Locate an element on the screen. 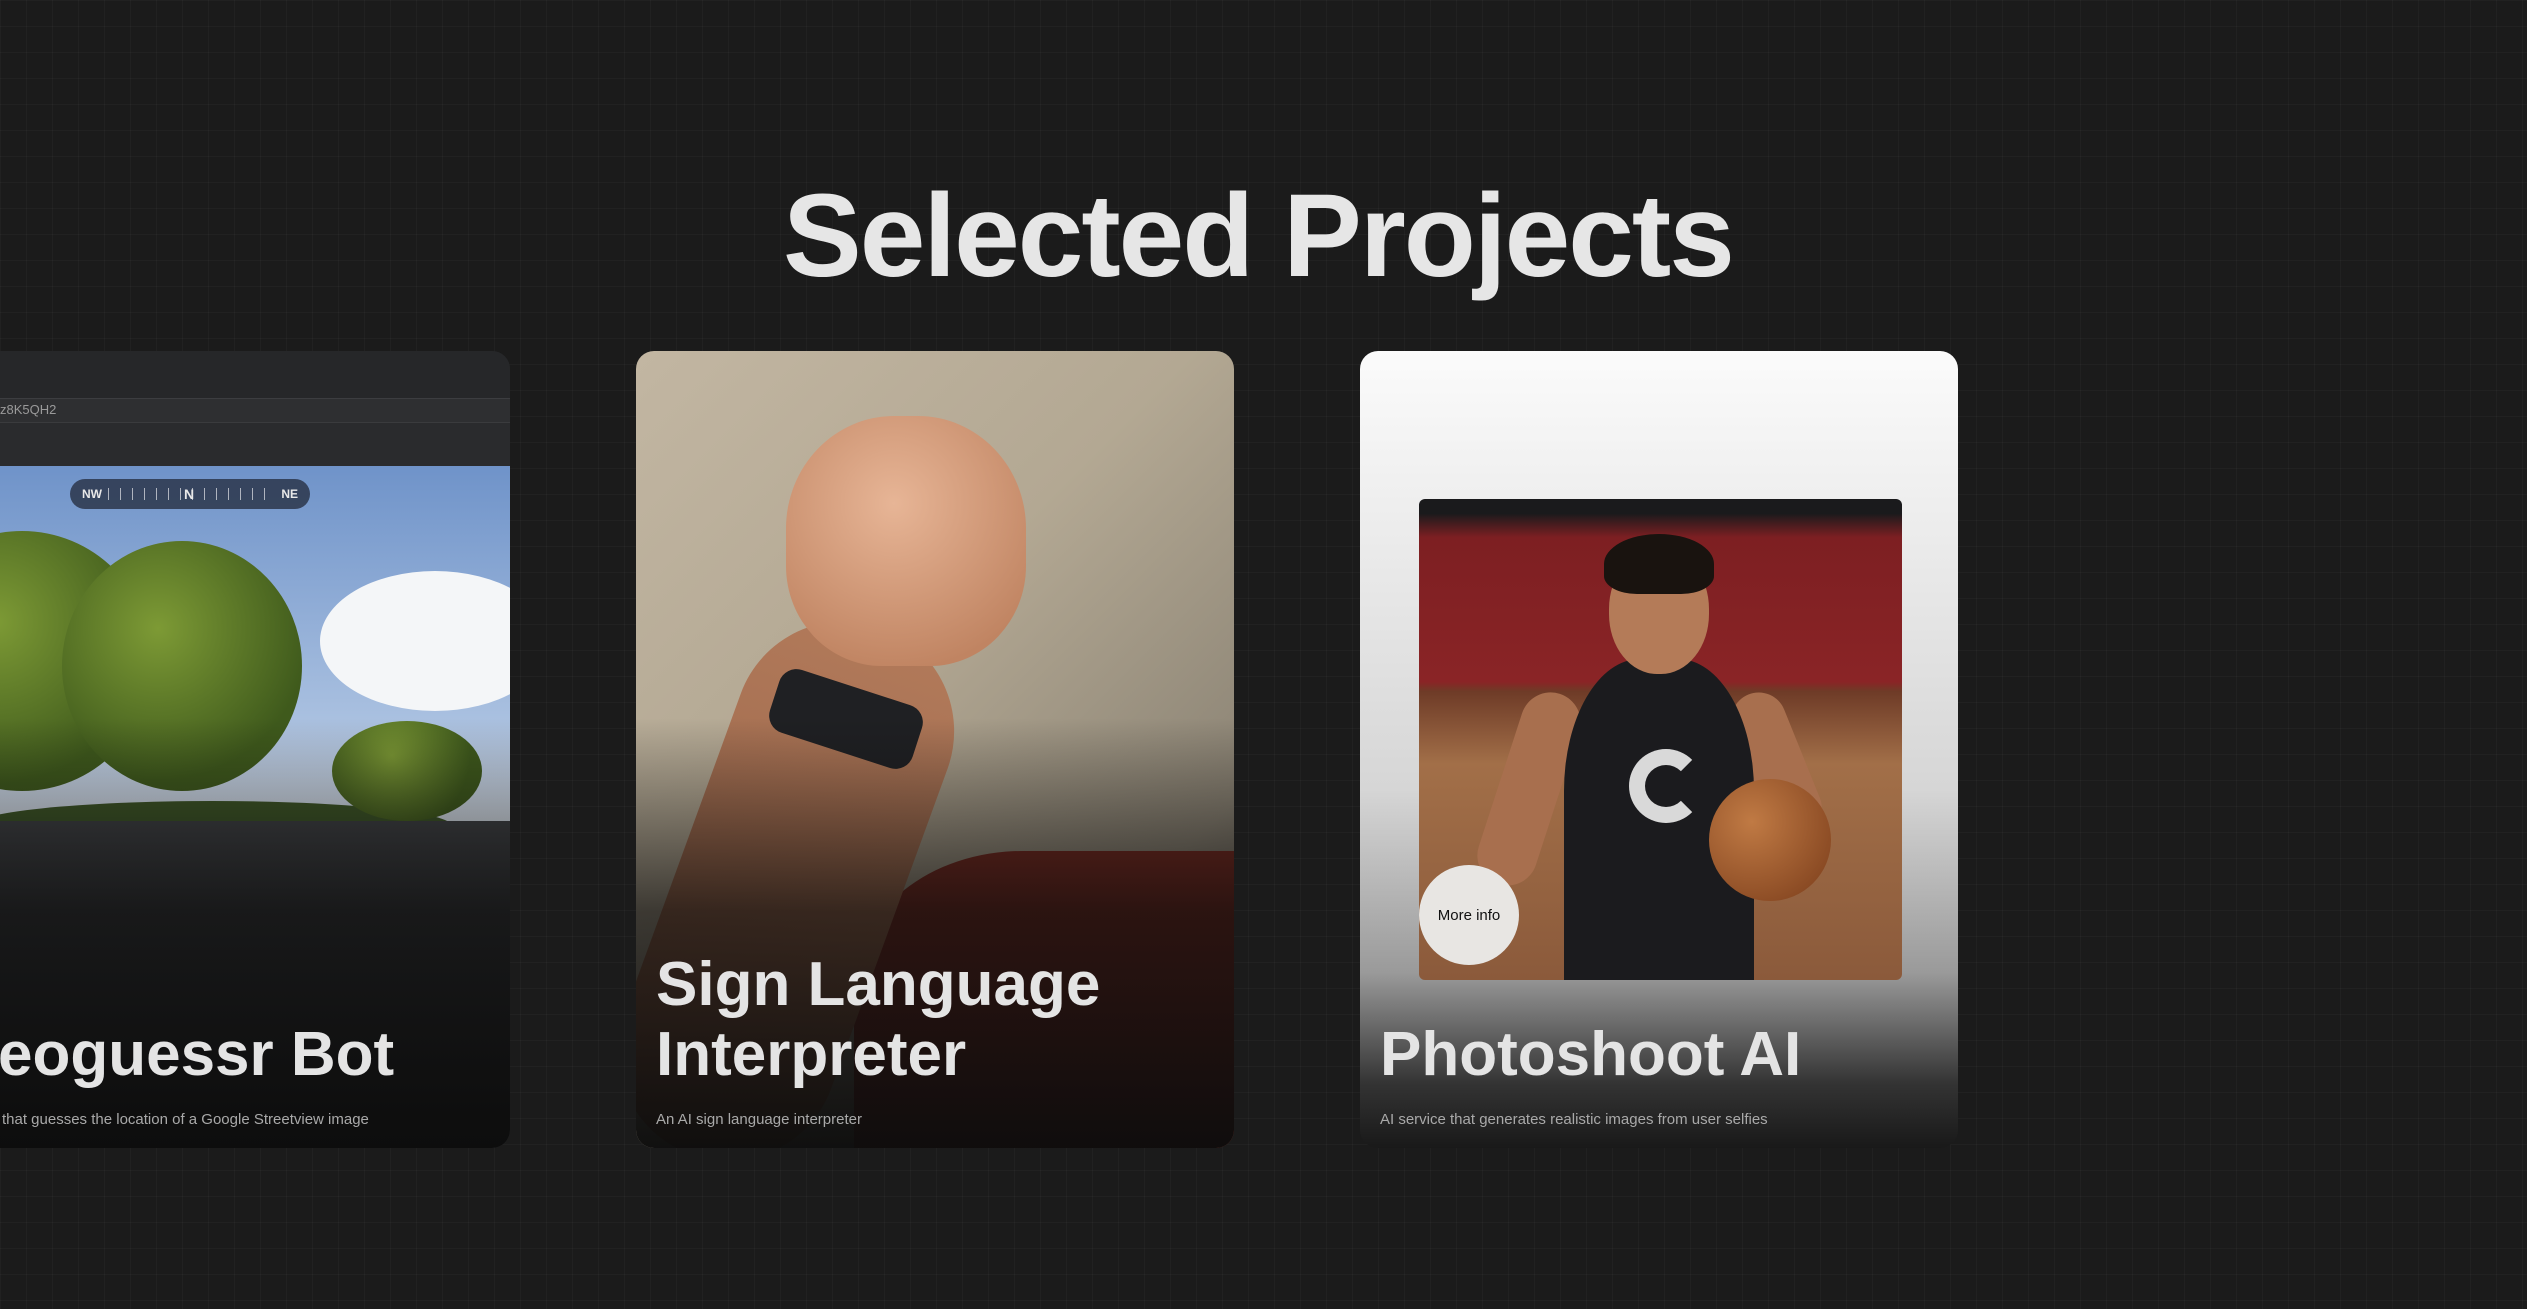 The image size is (2527, 1309). streetview-address-bar: z8K5QH2 is located at coordinates (255, 410).